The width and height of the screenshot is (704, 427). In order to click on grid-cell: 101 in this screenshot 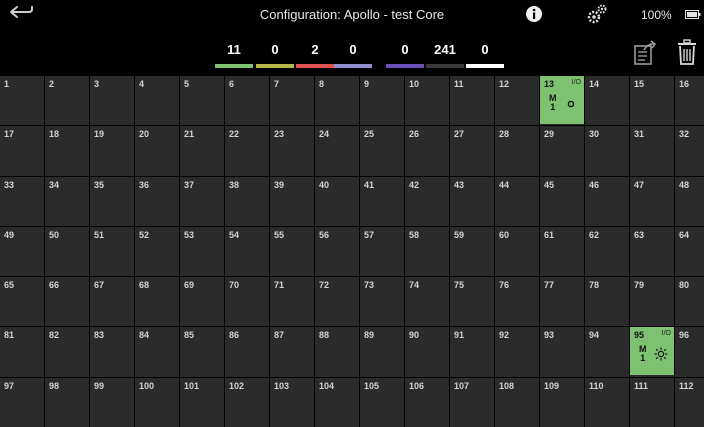, I will do `click(202, 402)`.